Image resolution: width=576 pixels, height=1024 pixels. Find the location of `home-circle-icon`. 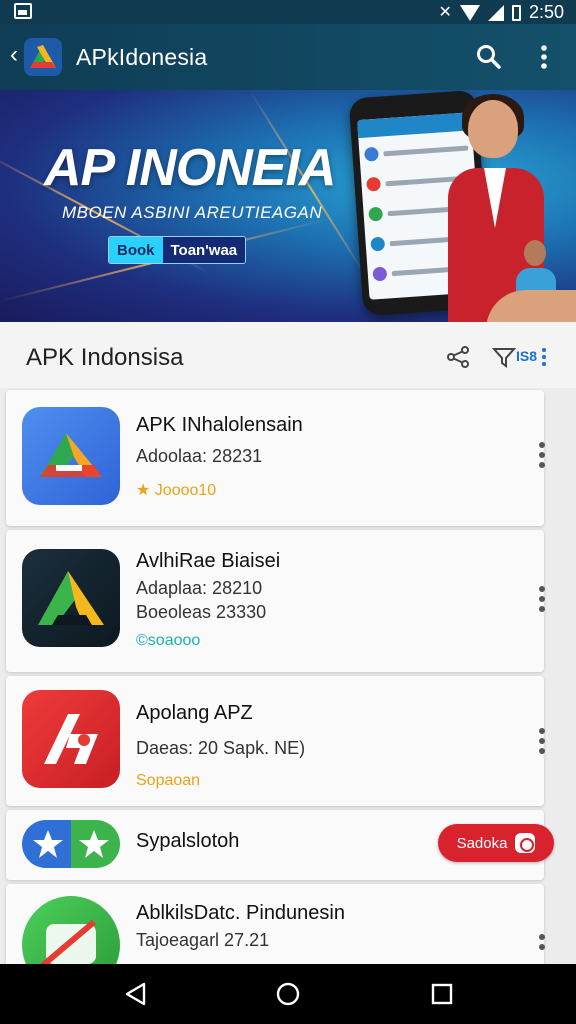

home-circle-icon is located at coordinates (288, 996).